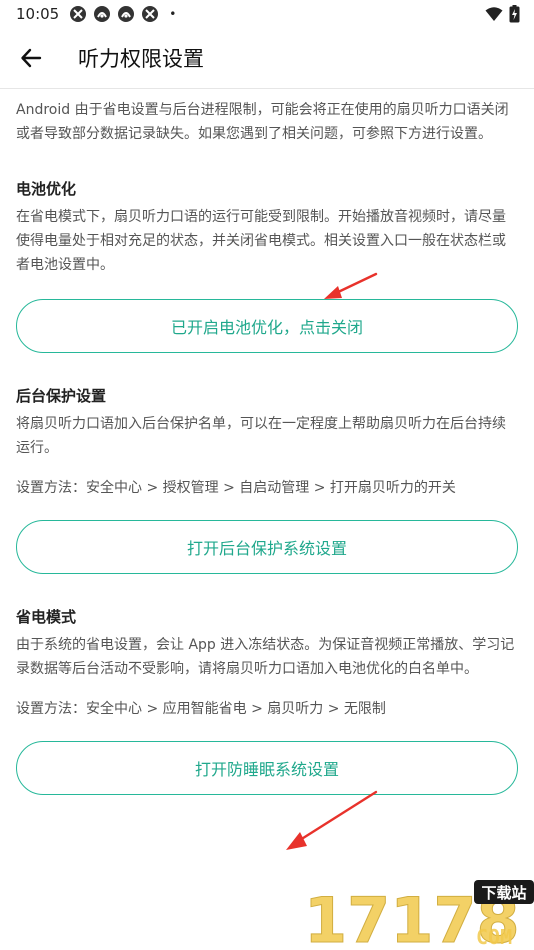 This screenshot has width=534, height=950. I want to click on watermark-logo-icon: 17178 下载站 COM, so click(419, 915).